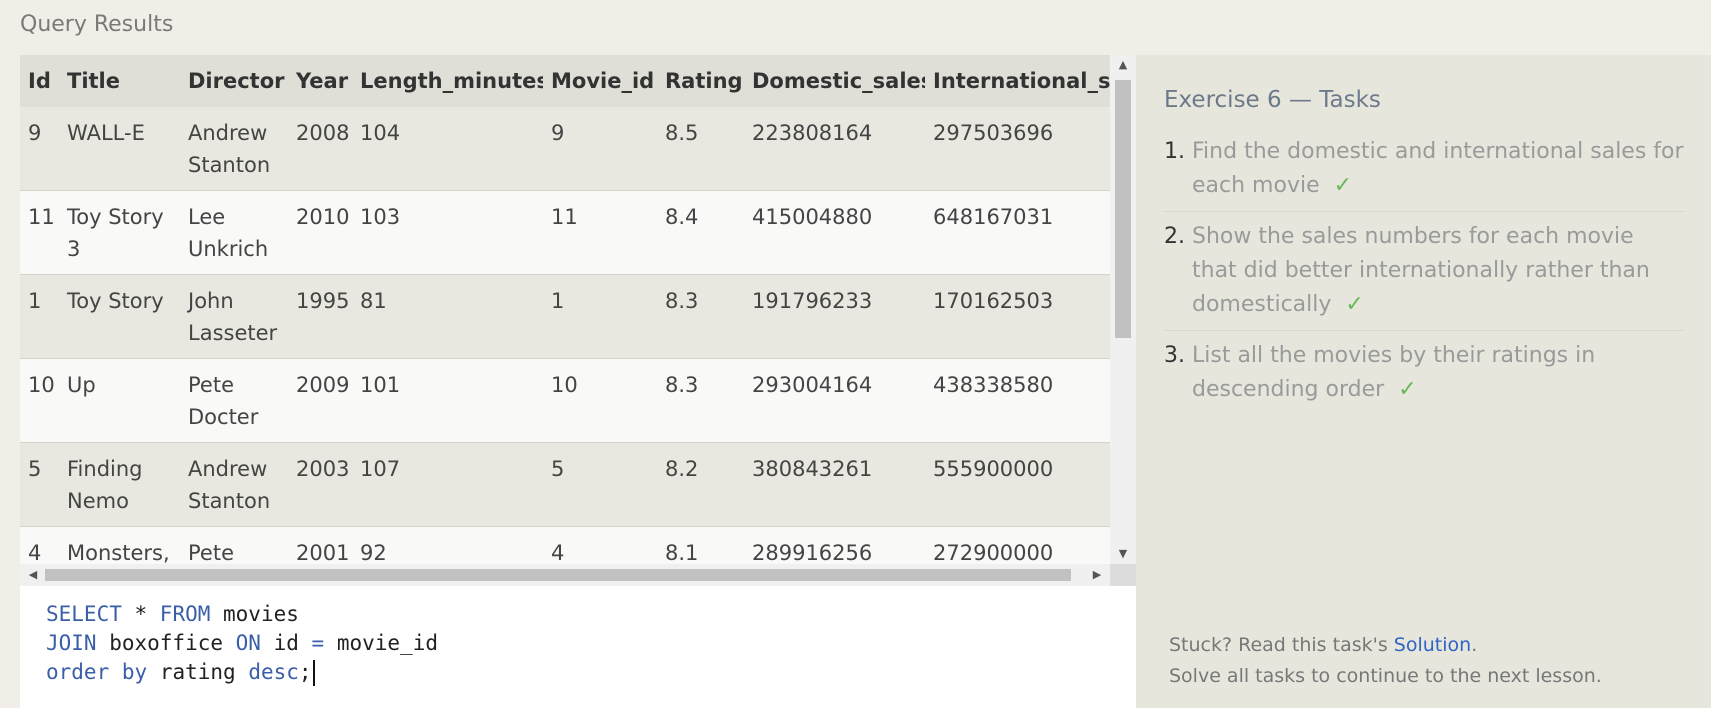 The image size is (1711, 708). Describe the element at coordinates (834, 545) in the screenshot. I see `table-cell-domestic: 289916256` at that location.